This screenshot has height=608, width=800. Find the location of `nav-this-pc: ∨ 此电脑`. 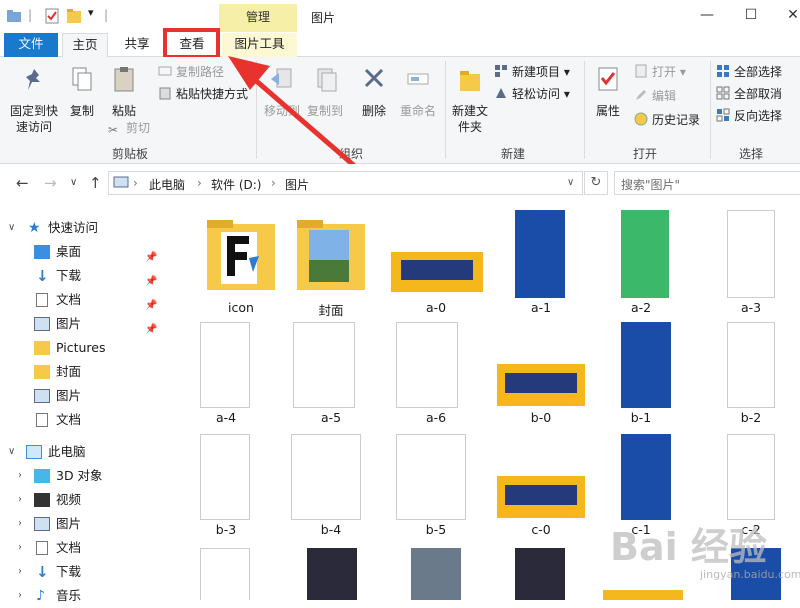

nav-this-pc: ∨ 此电脑 is located at coordinates (85, 452).